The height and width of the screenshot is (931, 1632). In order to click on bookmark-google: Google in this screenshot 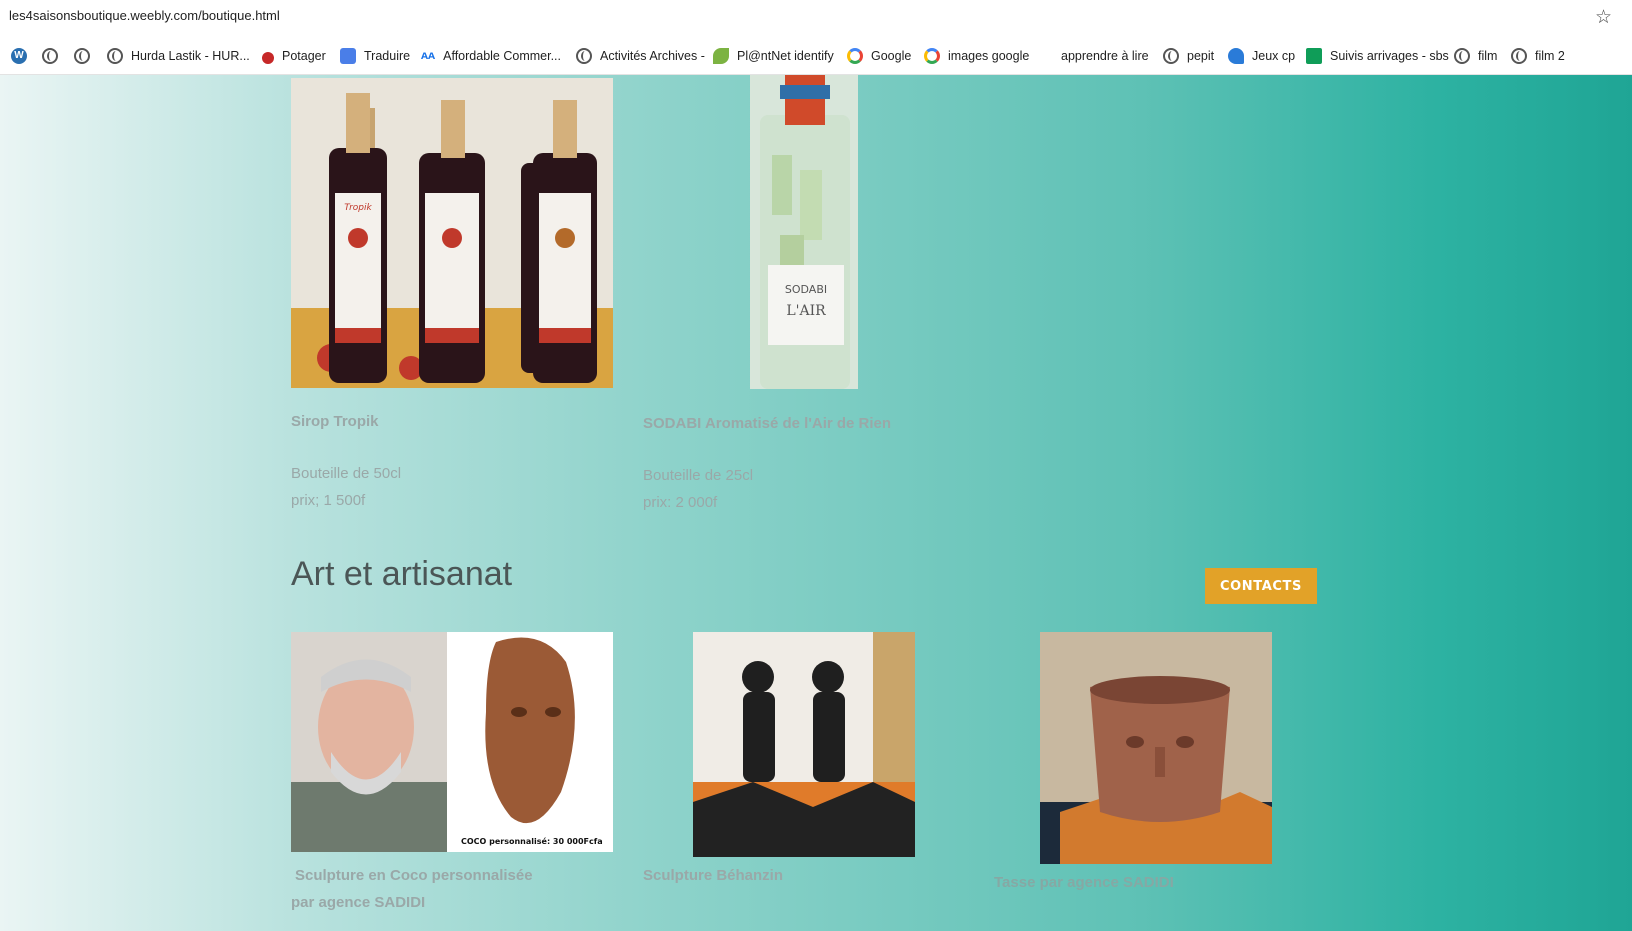, I will do `click(879, 56)`.